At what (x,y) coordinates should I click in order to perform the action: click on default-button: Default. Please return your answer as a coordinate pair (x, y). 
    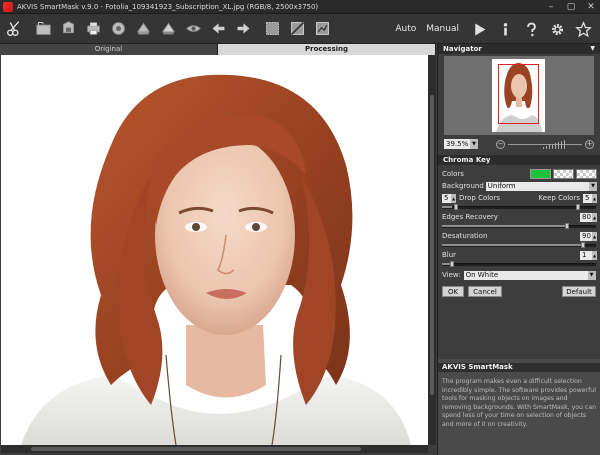
    Looking at the image, I should click on (579, 291).